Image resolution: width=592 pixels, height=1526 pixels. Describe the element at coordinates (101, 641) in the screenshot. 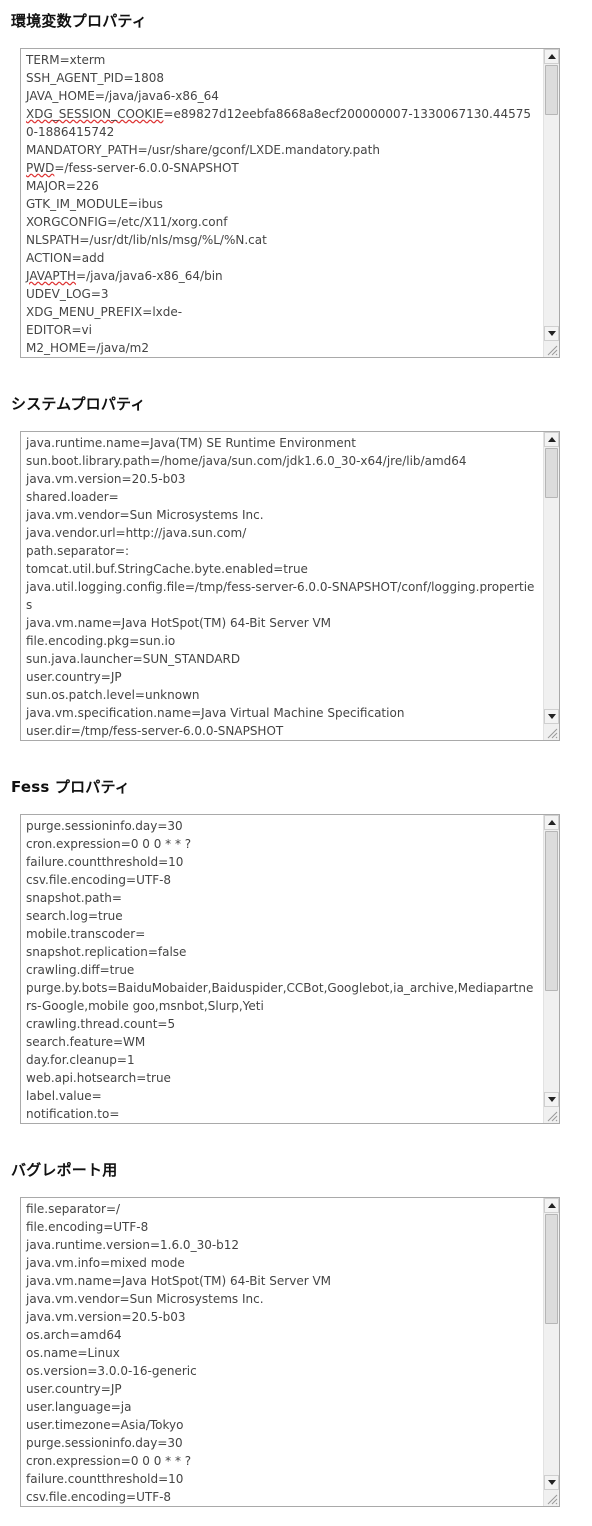

I see `property-line: file.encoding.pkg=sun.io` at that location.